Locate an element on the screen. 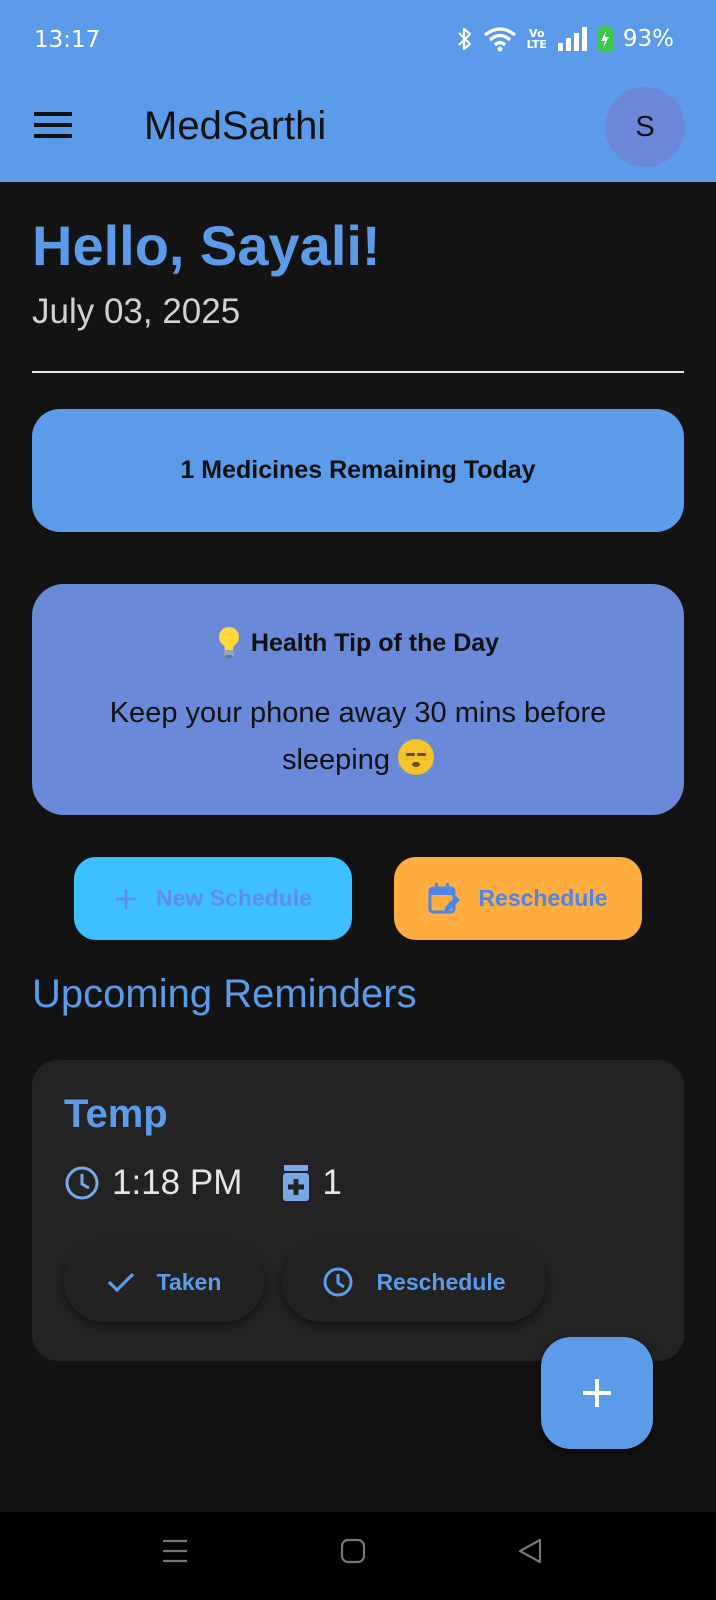  home-icon is located at coordinates (353, 1551).